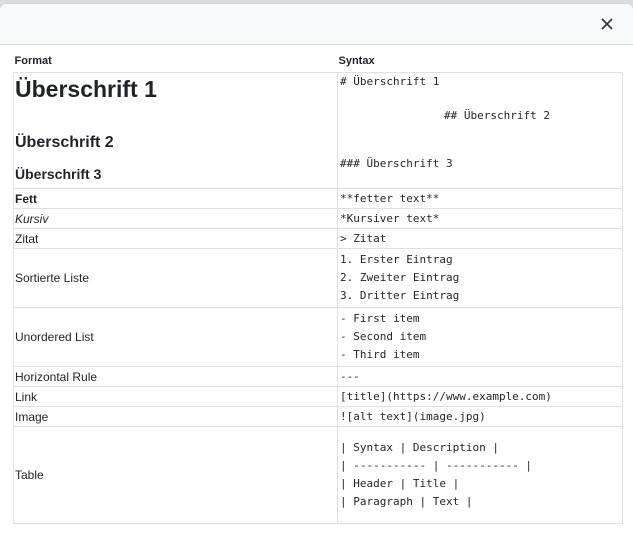  Describe the element at coordinates (480, 238) in the screenshot. I see `quote-syntax-cell: > Zitat` at that location.